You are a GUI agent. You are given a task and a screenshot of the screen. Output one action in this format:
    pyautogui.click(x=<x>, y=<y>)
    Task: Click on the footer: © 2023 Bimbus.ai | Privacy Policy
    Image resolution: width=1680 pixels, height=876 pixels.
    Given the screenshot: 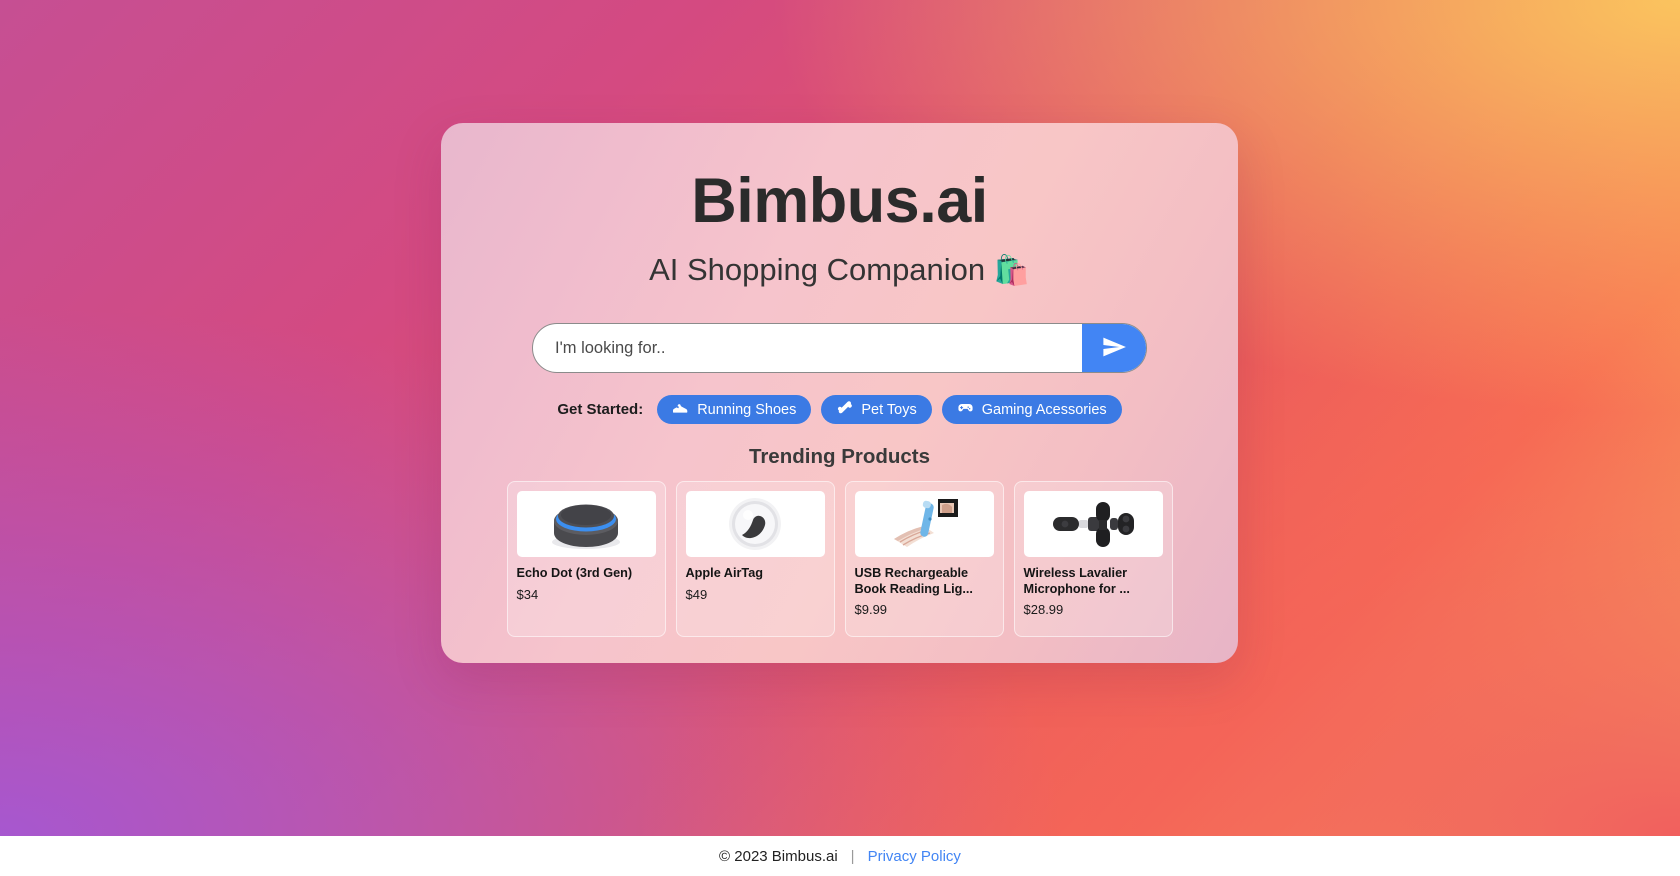 What is the action you would take?
    pyautogui.click(x=840, y=856)
    